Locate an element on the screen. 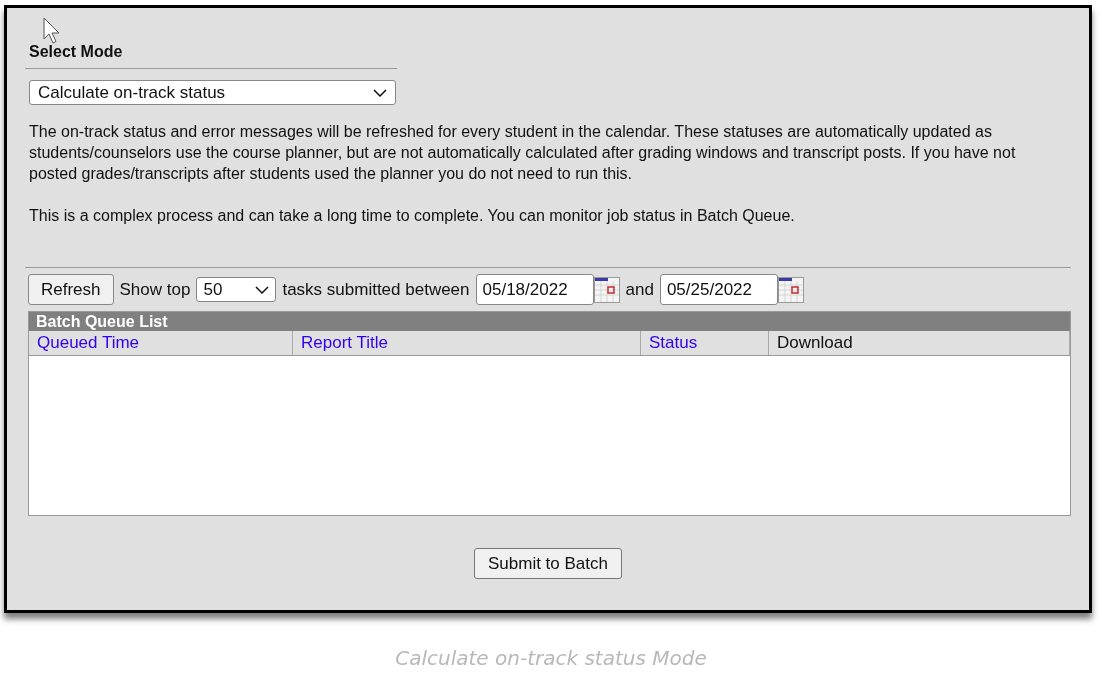  between-label: tasks submitted between is located at coordinates (376, 289).